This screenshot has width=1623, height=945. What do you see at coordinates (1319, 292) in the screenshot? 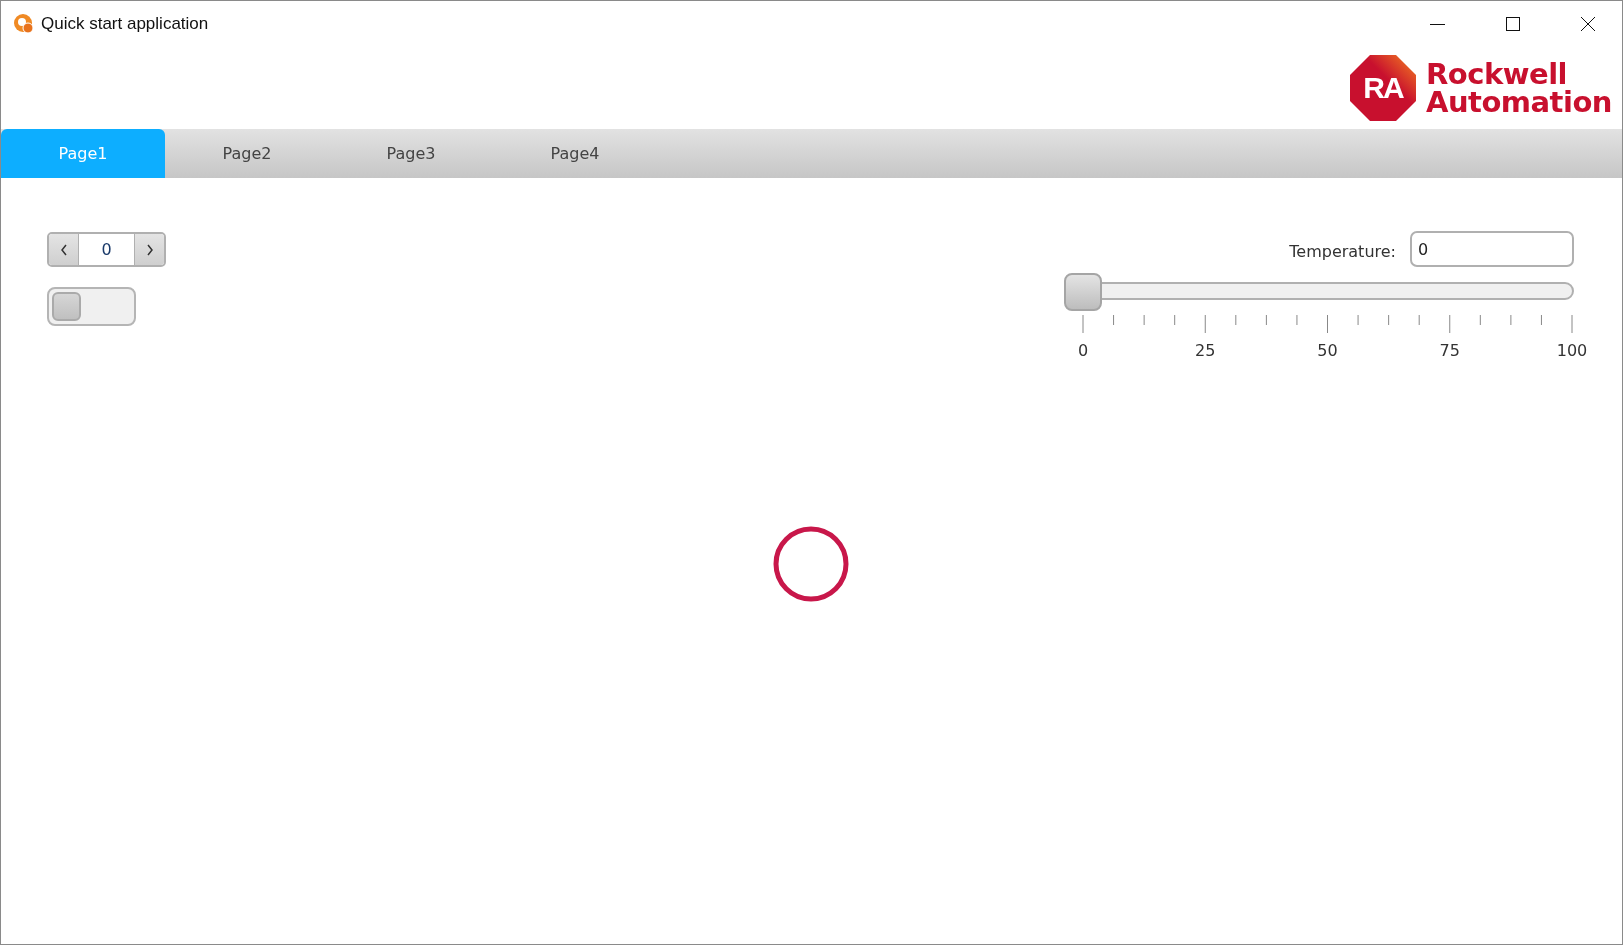
I see `slider-track` at bounding box center [1319, 292].